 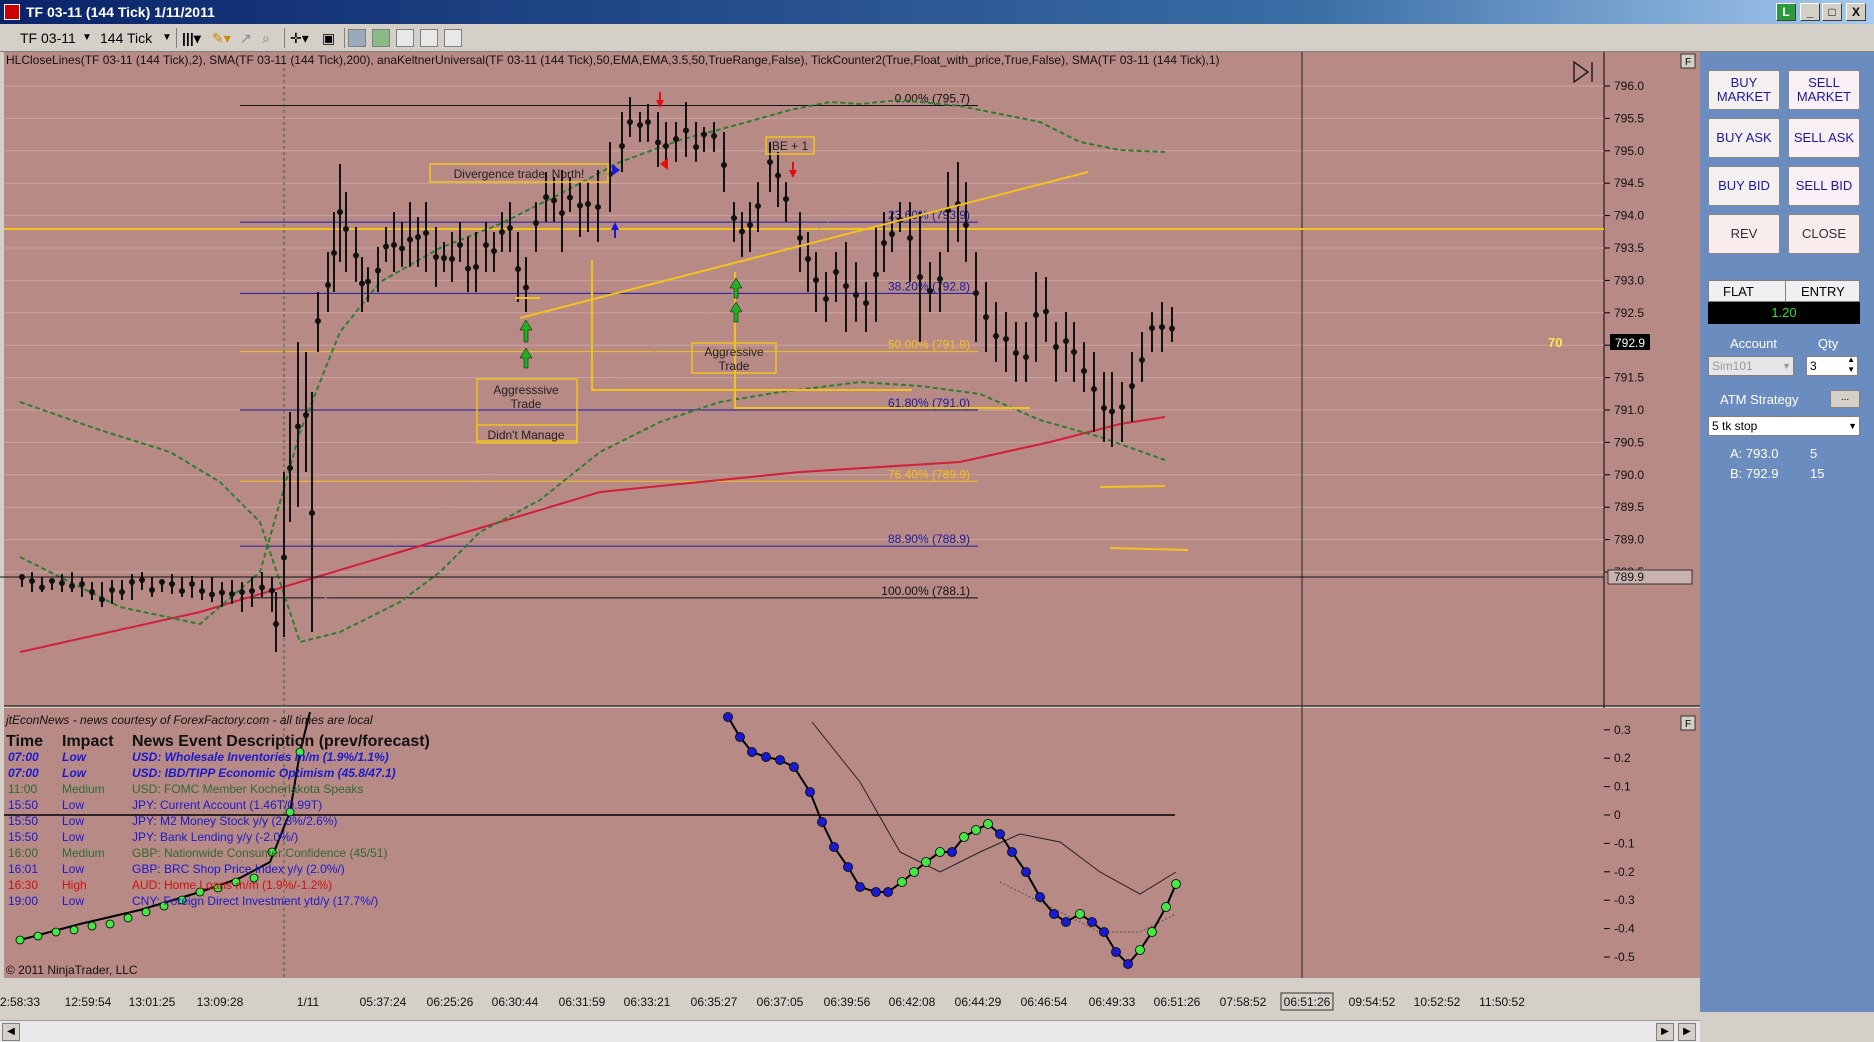 What do you see at coordinates (221, 38) in the screenshot?
I see `pencil-icon: ✎▾` at bounding box center [221, 38].